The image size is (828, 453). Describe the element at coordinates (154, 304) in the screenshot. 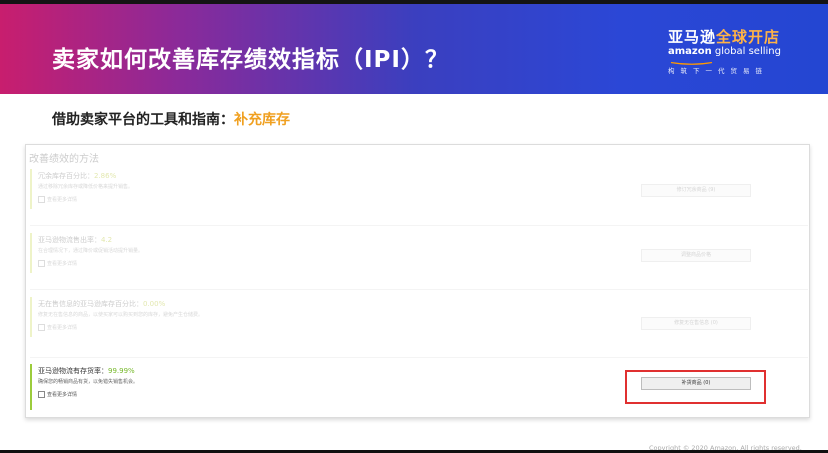

I see `metric-value: 0.00%` at that location.